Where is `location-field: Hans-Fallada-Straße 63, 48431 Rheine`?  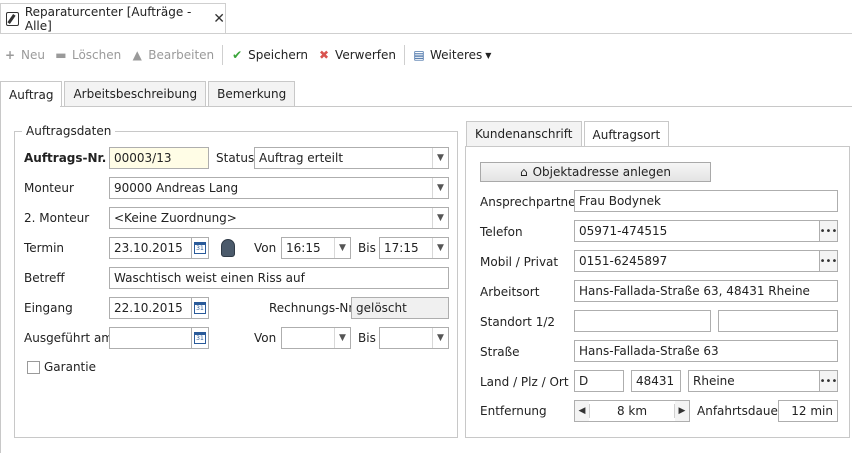
location-field: Hans-Fallada-Straße 63, 48431 Rheine is located at coordinates (706, 291).